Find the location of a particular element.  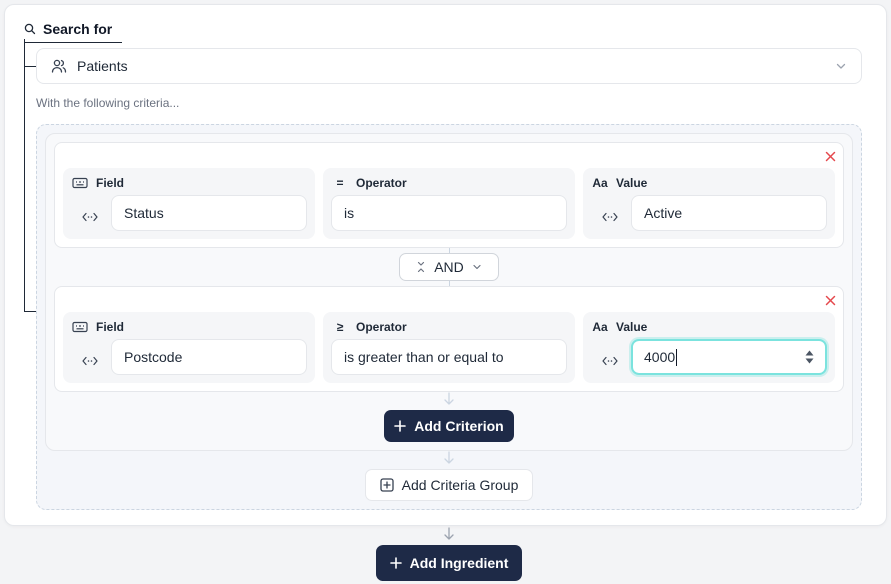

operator-cell: ≥ Operator is greater than or equal to is located at coordinates (449, 347).